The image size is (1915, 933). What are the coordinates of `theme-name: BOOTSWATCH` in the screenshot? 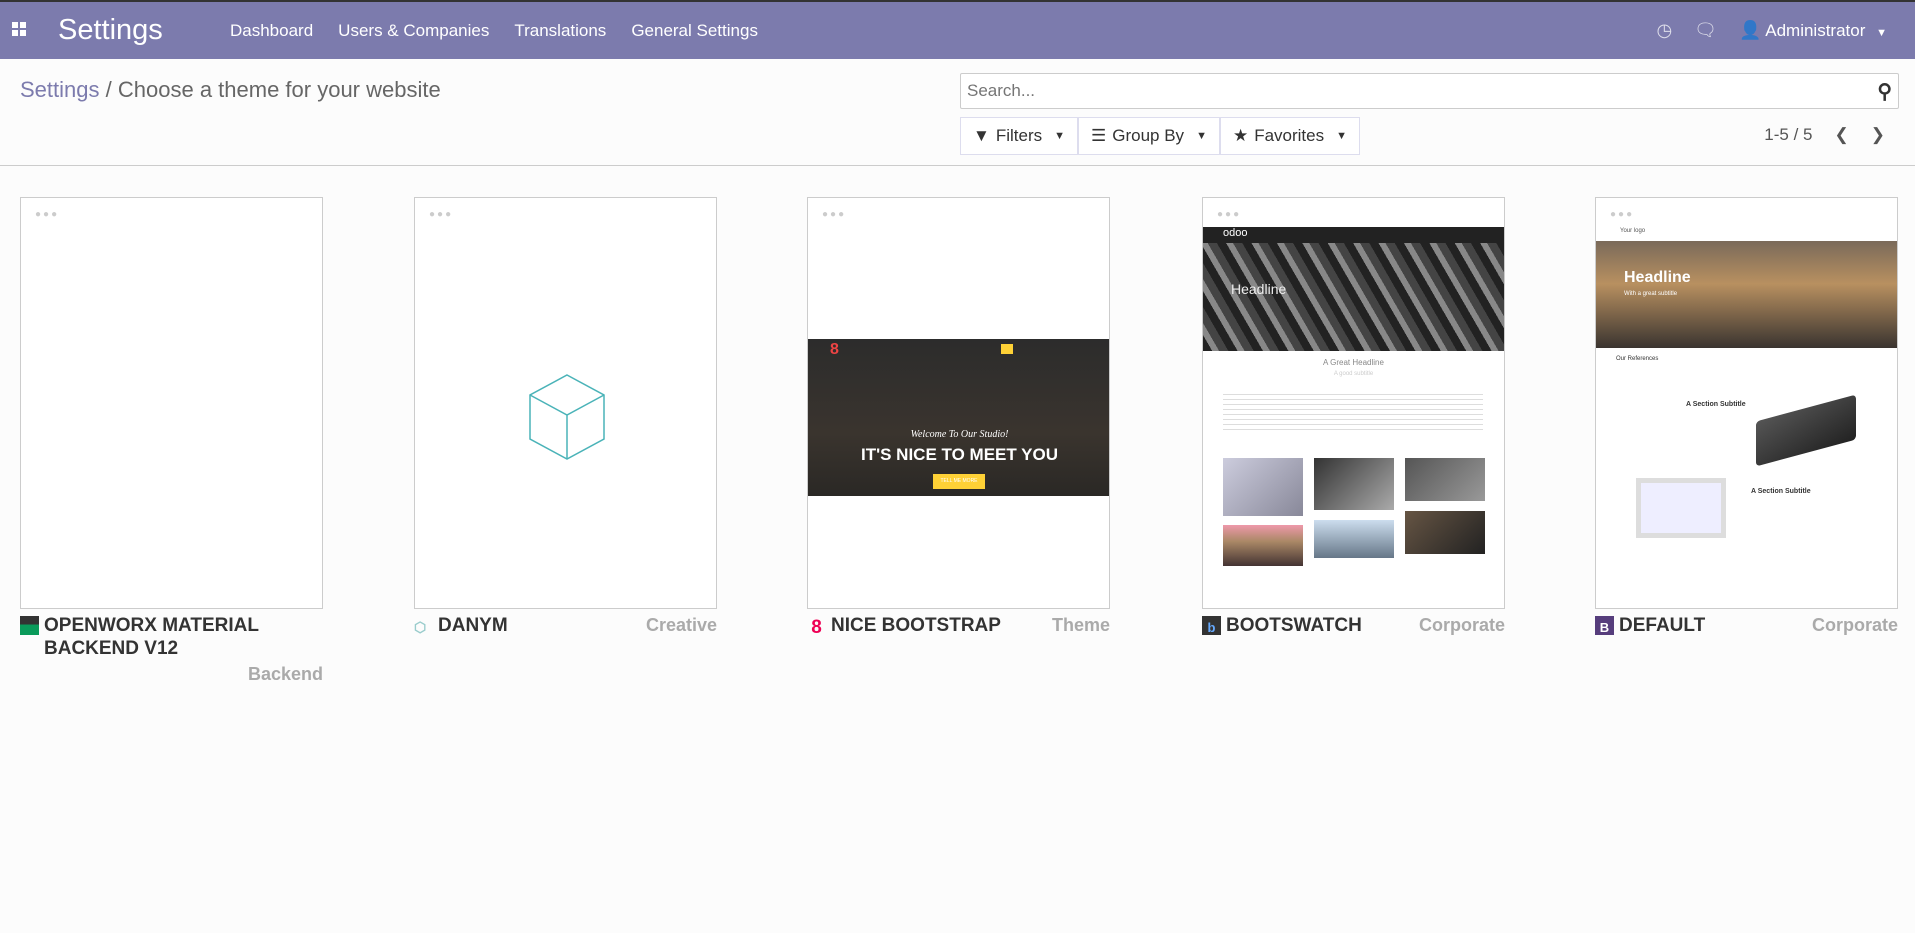 It's located at (1294, 625).